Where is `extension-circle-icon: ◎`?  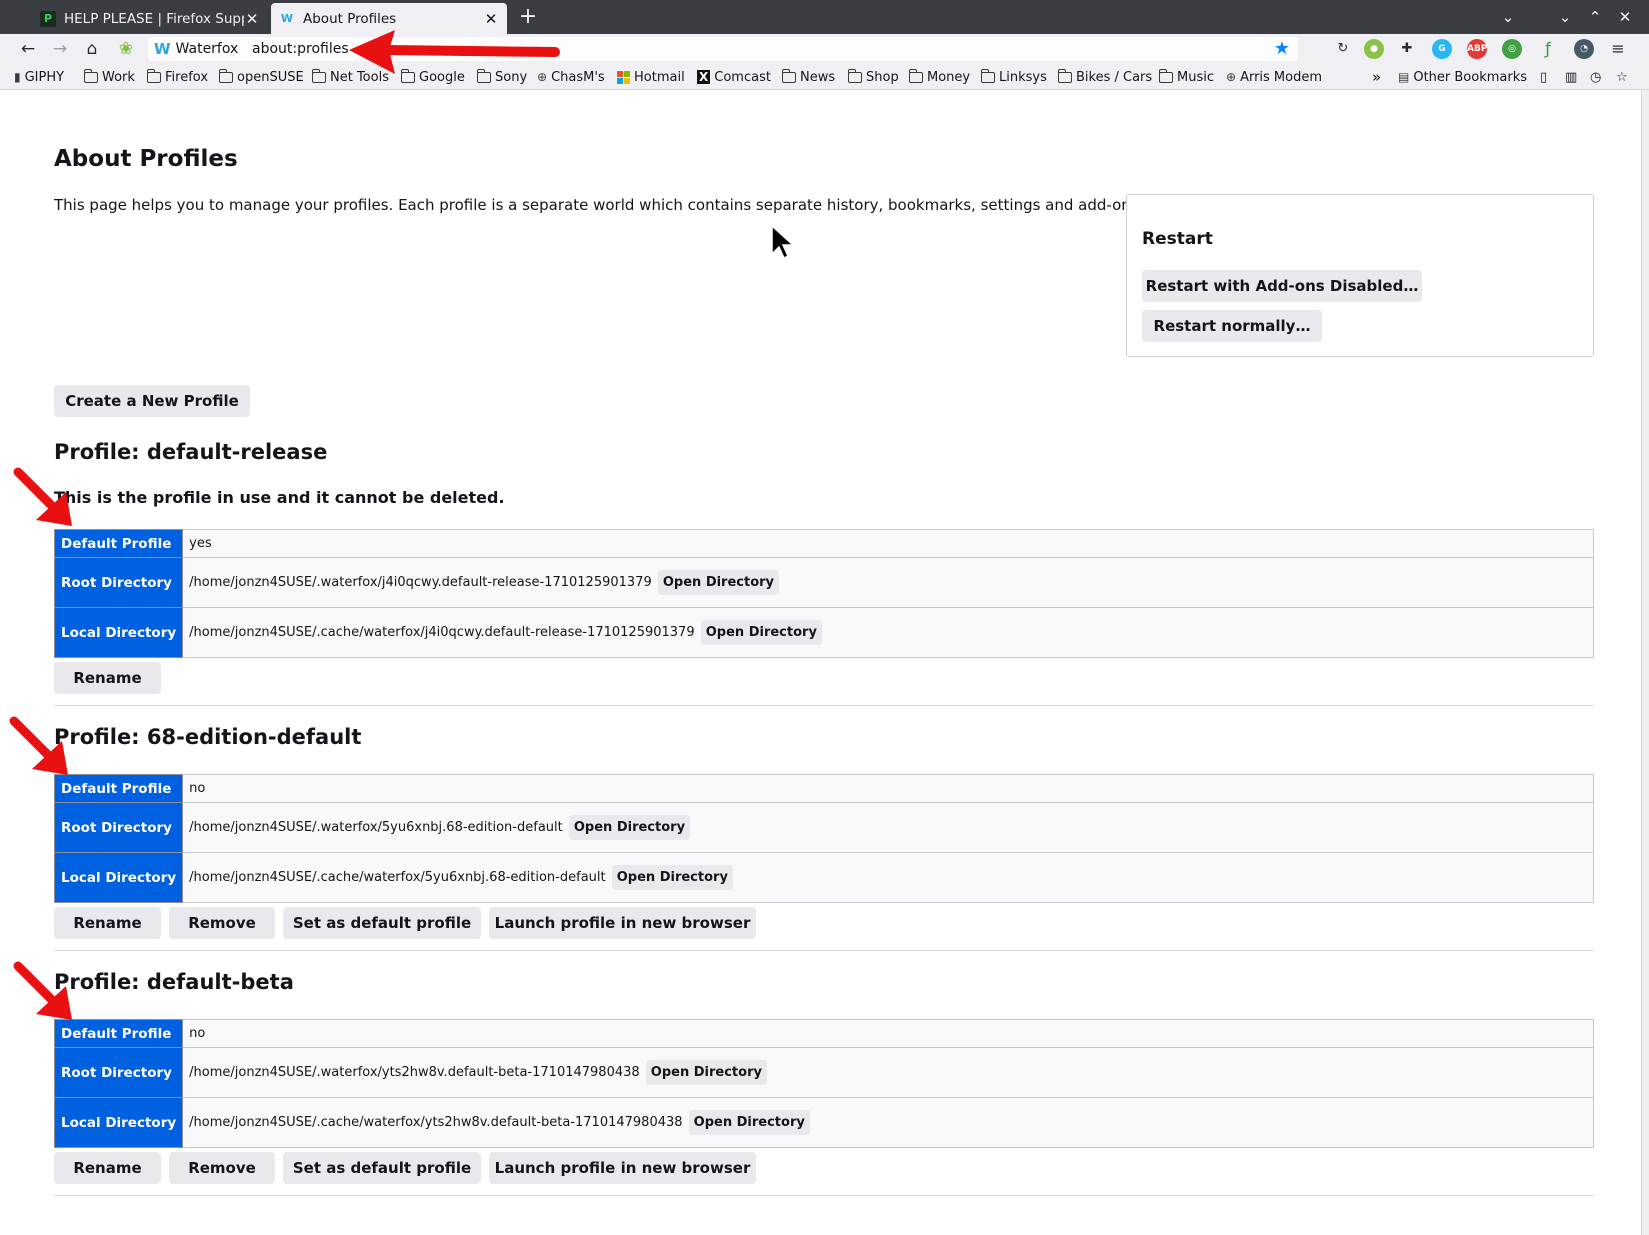
extension-circle-icon: ◎ is located at coordinates (1512, 49).